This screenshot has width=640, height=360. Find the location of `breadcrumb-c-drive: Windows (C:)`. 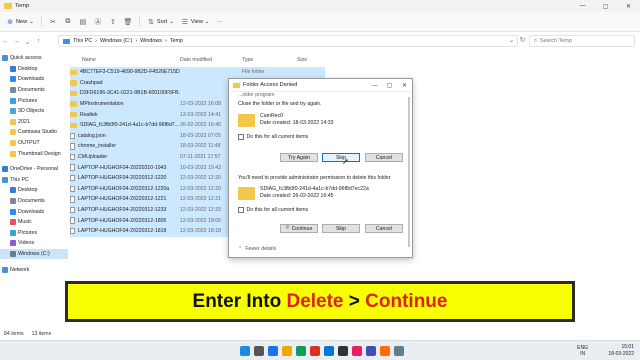

breadcrumb-c-drive: Windows (C:) is located at coordinates (116, 41).